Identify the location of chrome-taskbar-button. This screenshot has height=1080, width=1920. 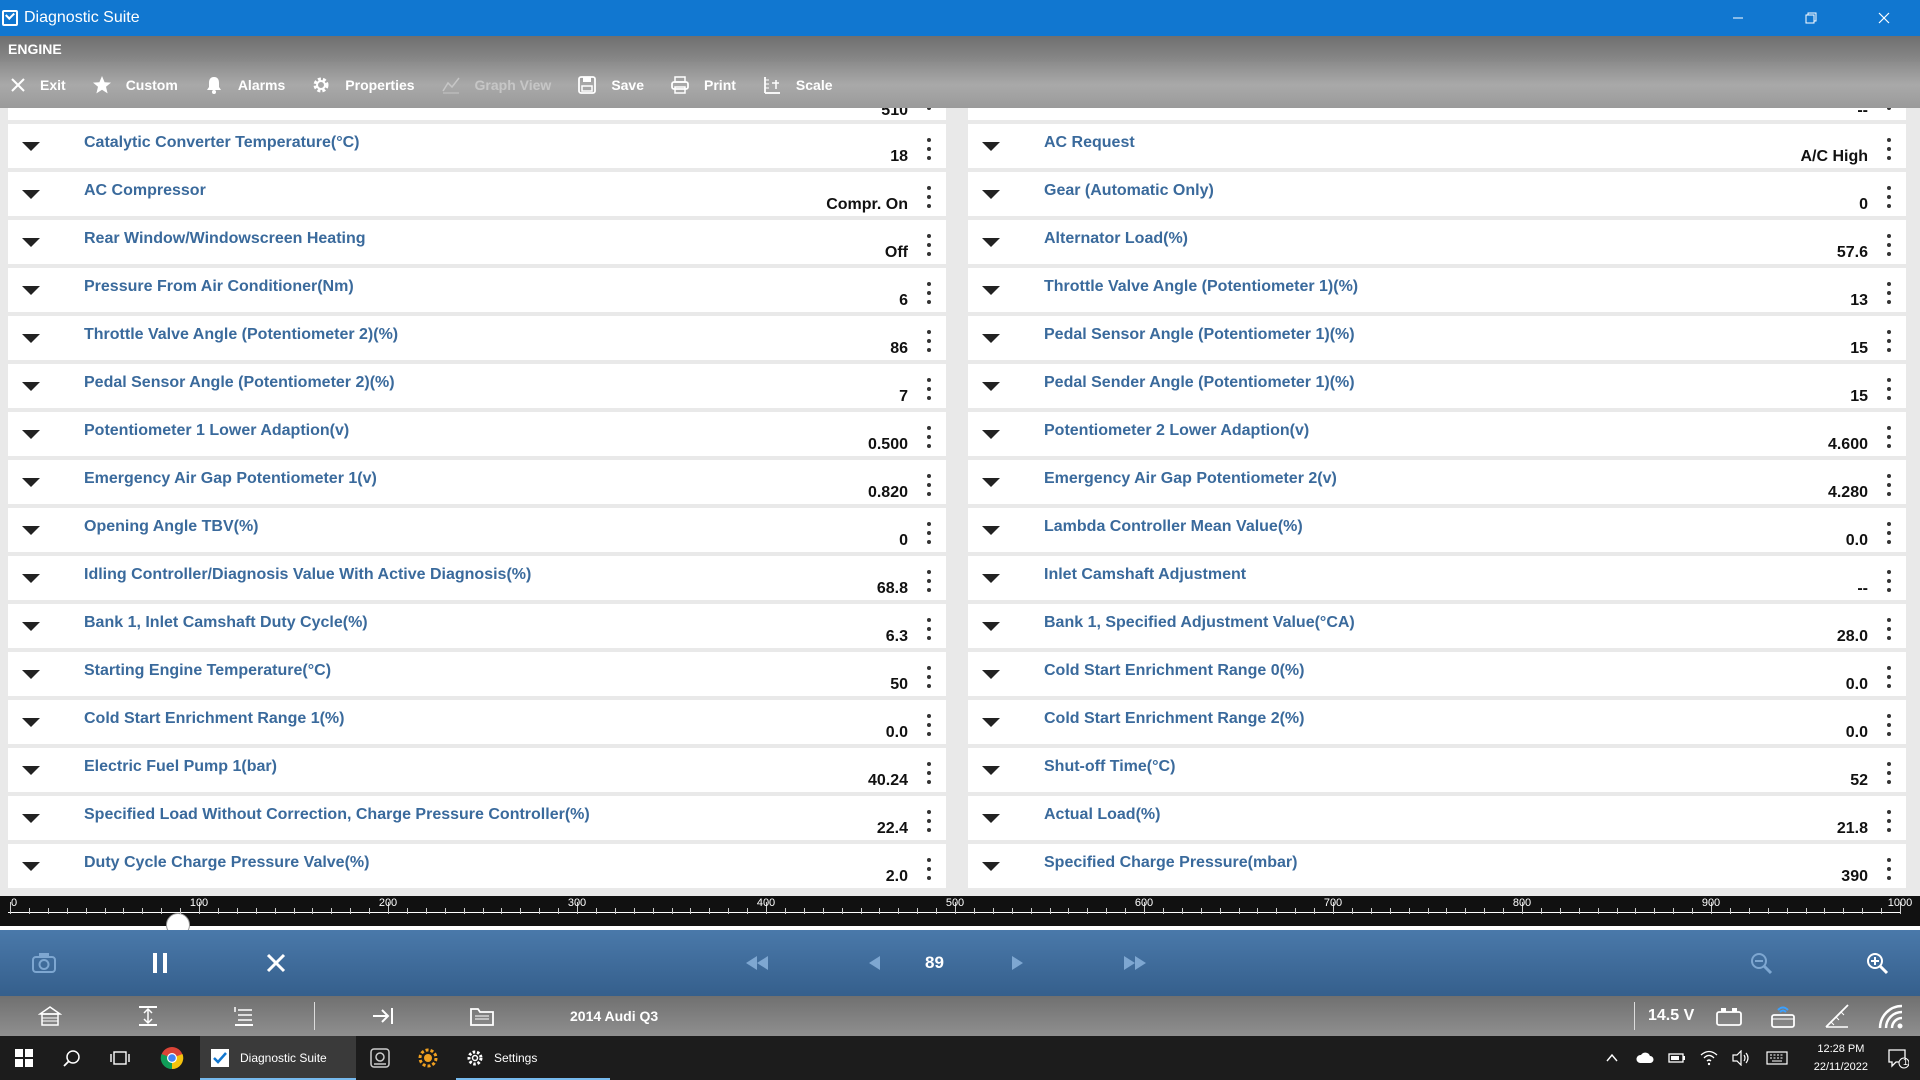
(172, 1058).